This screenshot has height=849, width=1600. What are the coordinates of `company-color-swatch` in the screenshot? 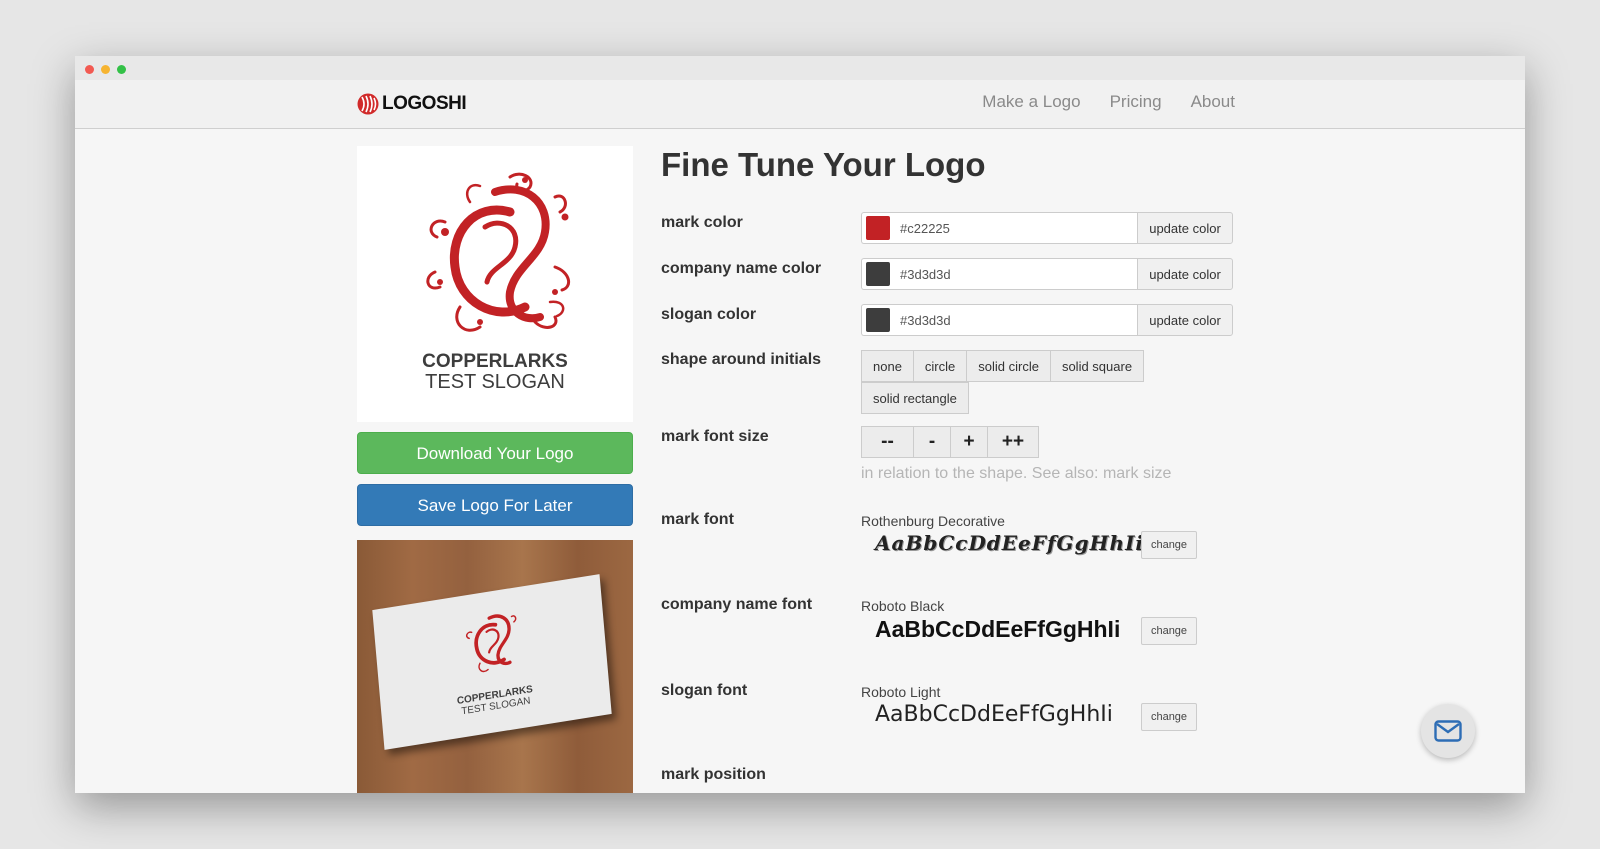 It's located at (878, 274).